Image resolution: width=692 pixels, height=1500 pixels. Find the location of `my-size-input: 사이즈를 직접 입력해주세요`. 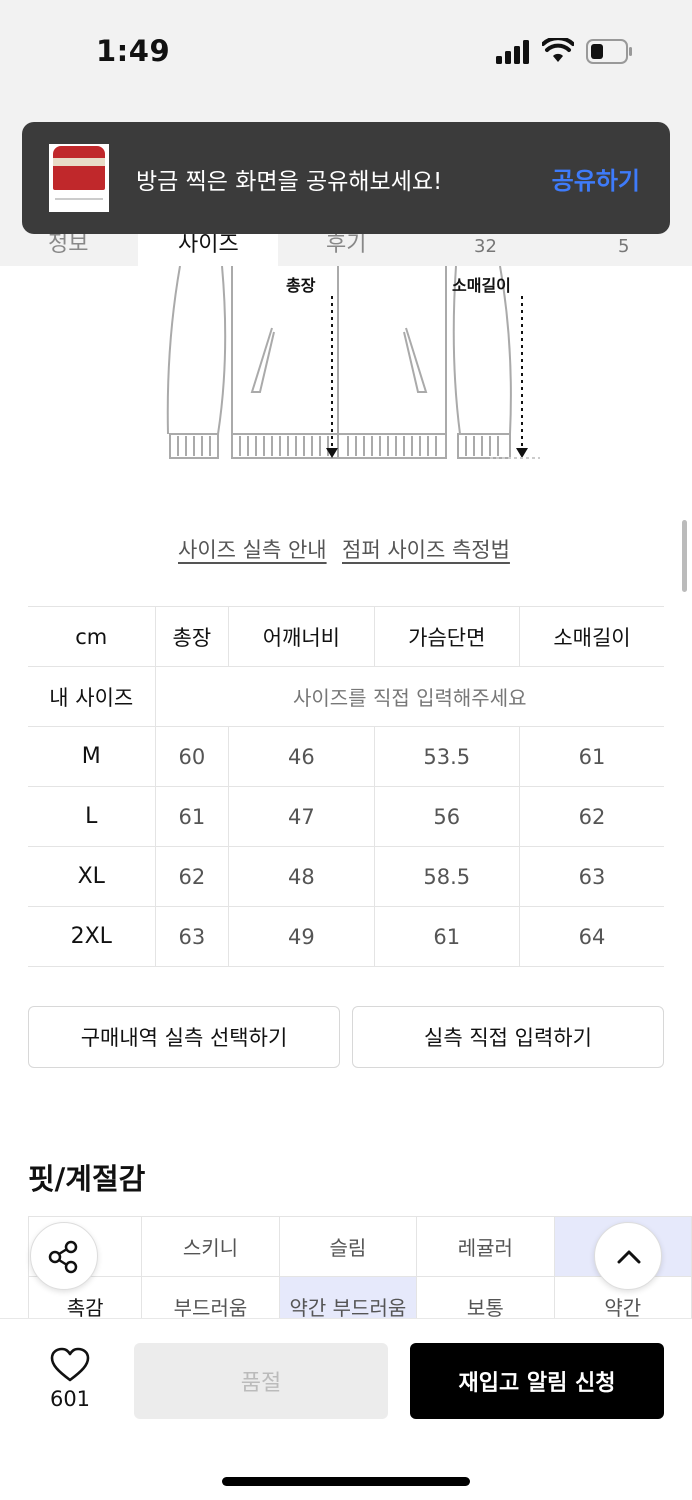

my-size-input: 사이즈를 직접 입력해주세요 is located at coordinates (409, 696).